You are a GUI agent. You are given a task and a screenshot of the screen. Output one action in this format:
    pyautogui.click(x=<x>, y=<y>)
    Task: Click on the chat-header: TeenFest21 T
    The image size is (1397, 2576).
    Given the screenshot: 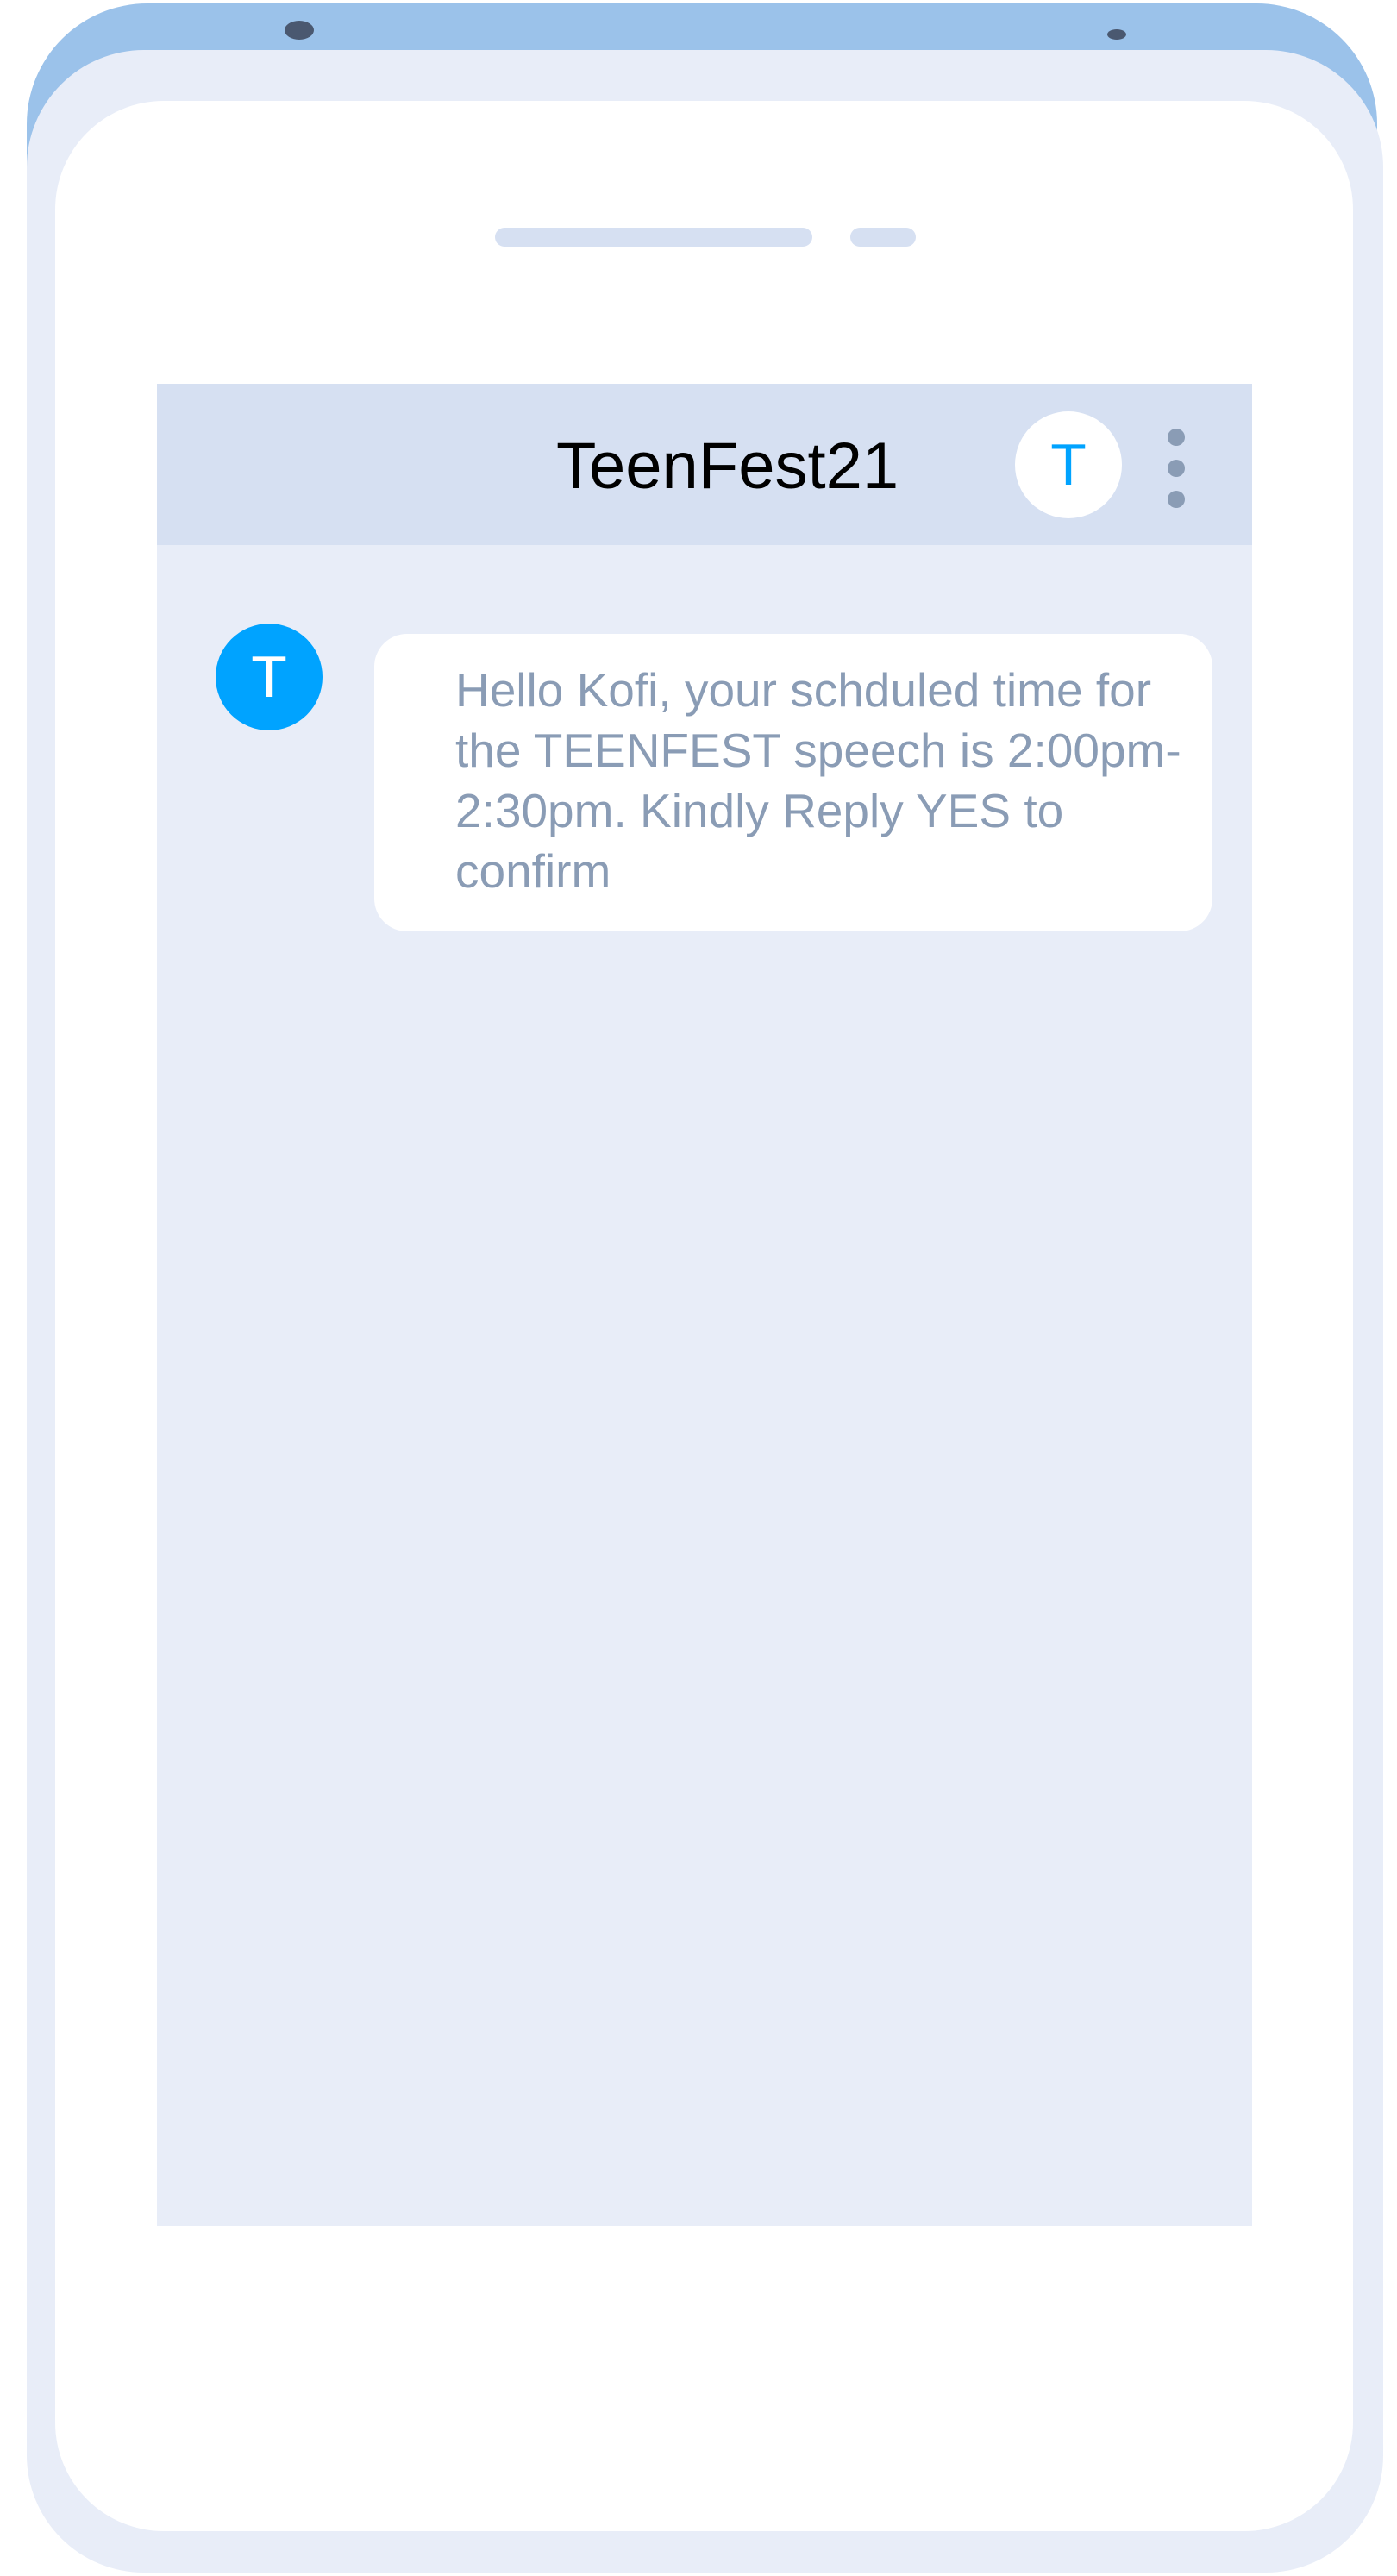 What is the action you would take?
    pyautogui.click(x=704, y=465)
    